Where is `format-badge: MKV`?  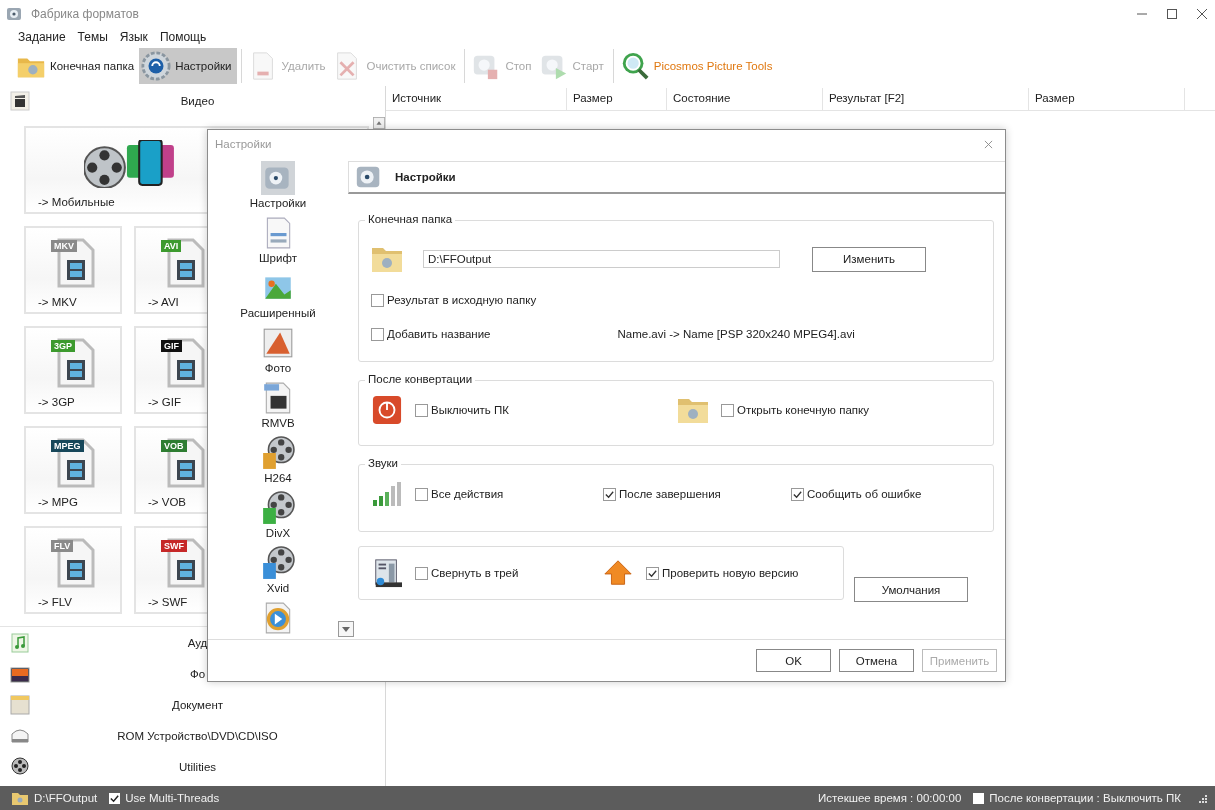
format-badge: MKV is located at coordinates (64, 246).